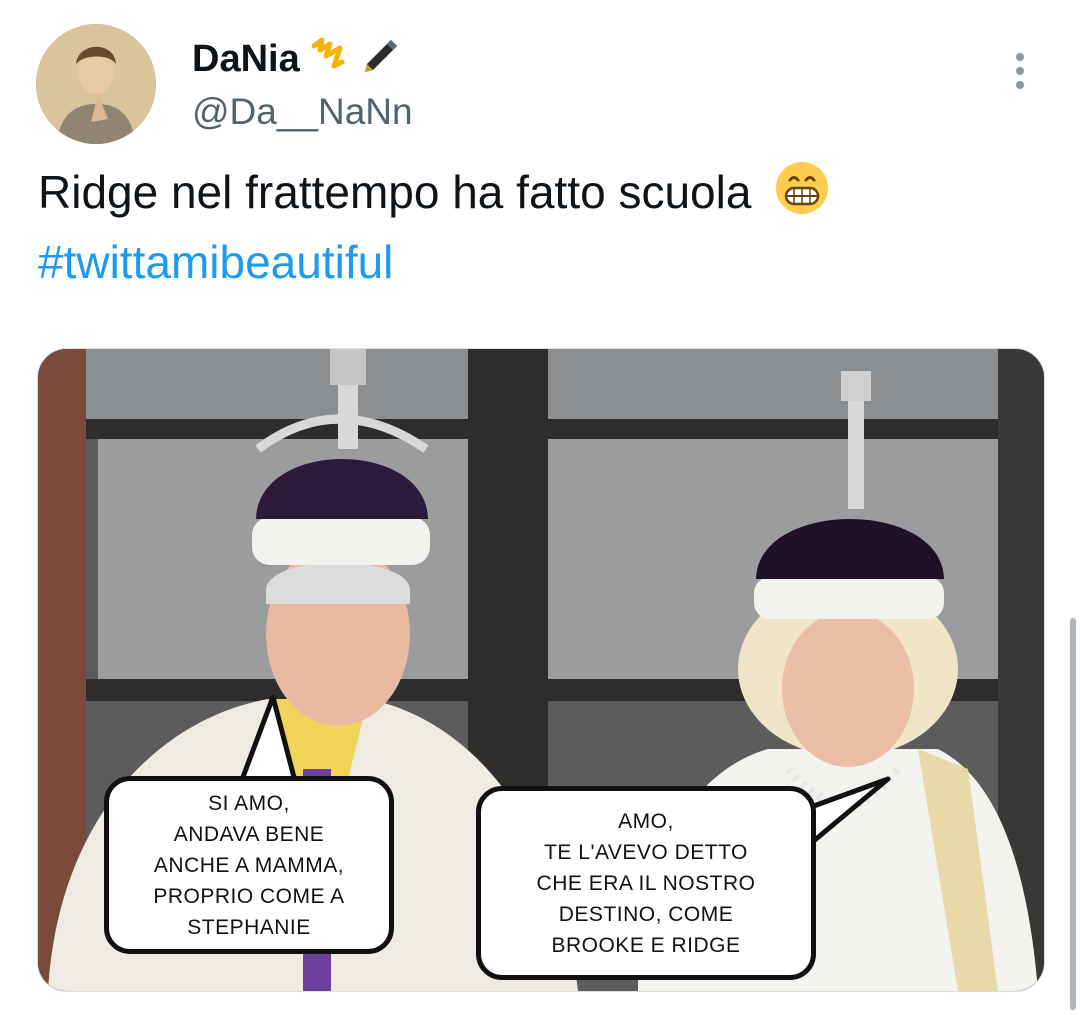 The height and width of the screenshot is (1015, 1080). I want to click on more-options-icon, so click(1020, 71).